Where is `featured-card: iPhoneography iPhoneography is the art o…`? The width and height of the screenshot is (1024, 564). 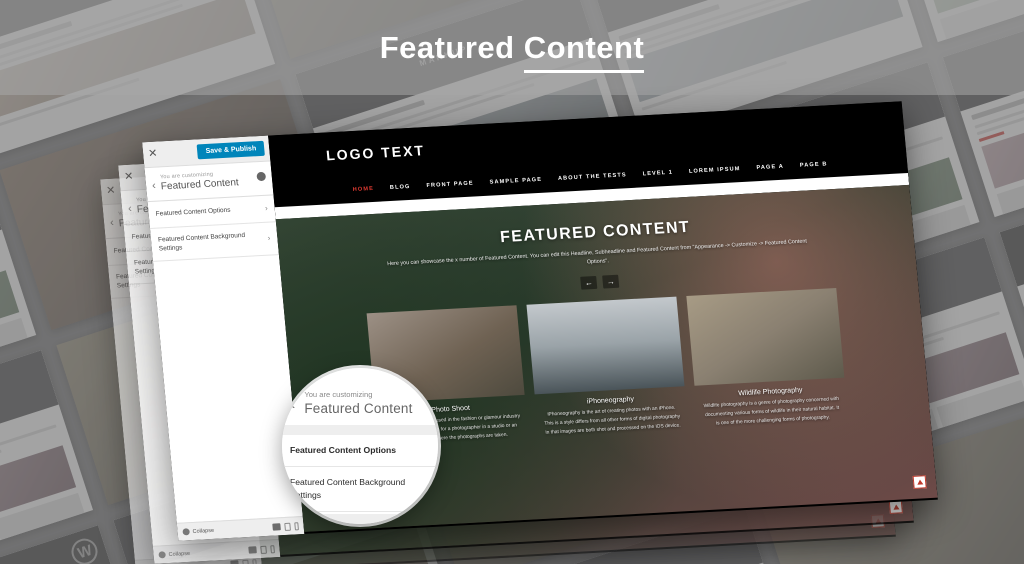
featured-card: iPhoneography iPhoneography is the art o… is located at coordinates (607, 367).